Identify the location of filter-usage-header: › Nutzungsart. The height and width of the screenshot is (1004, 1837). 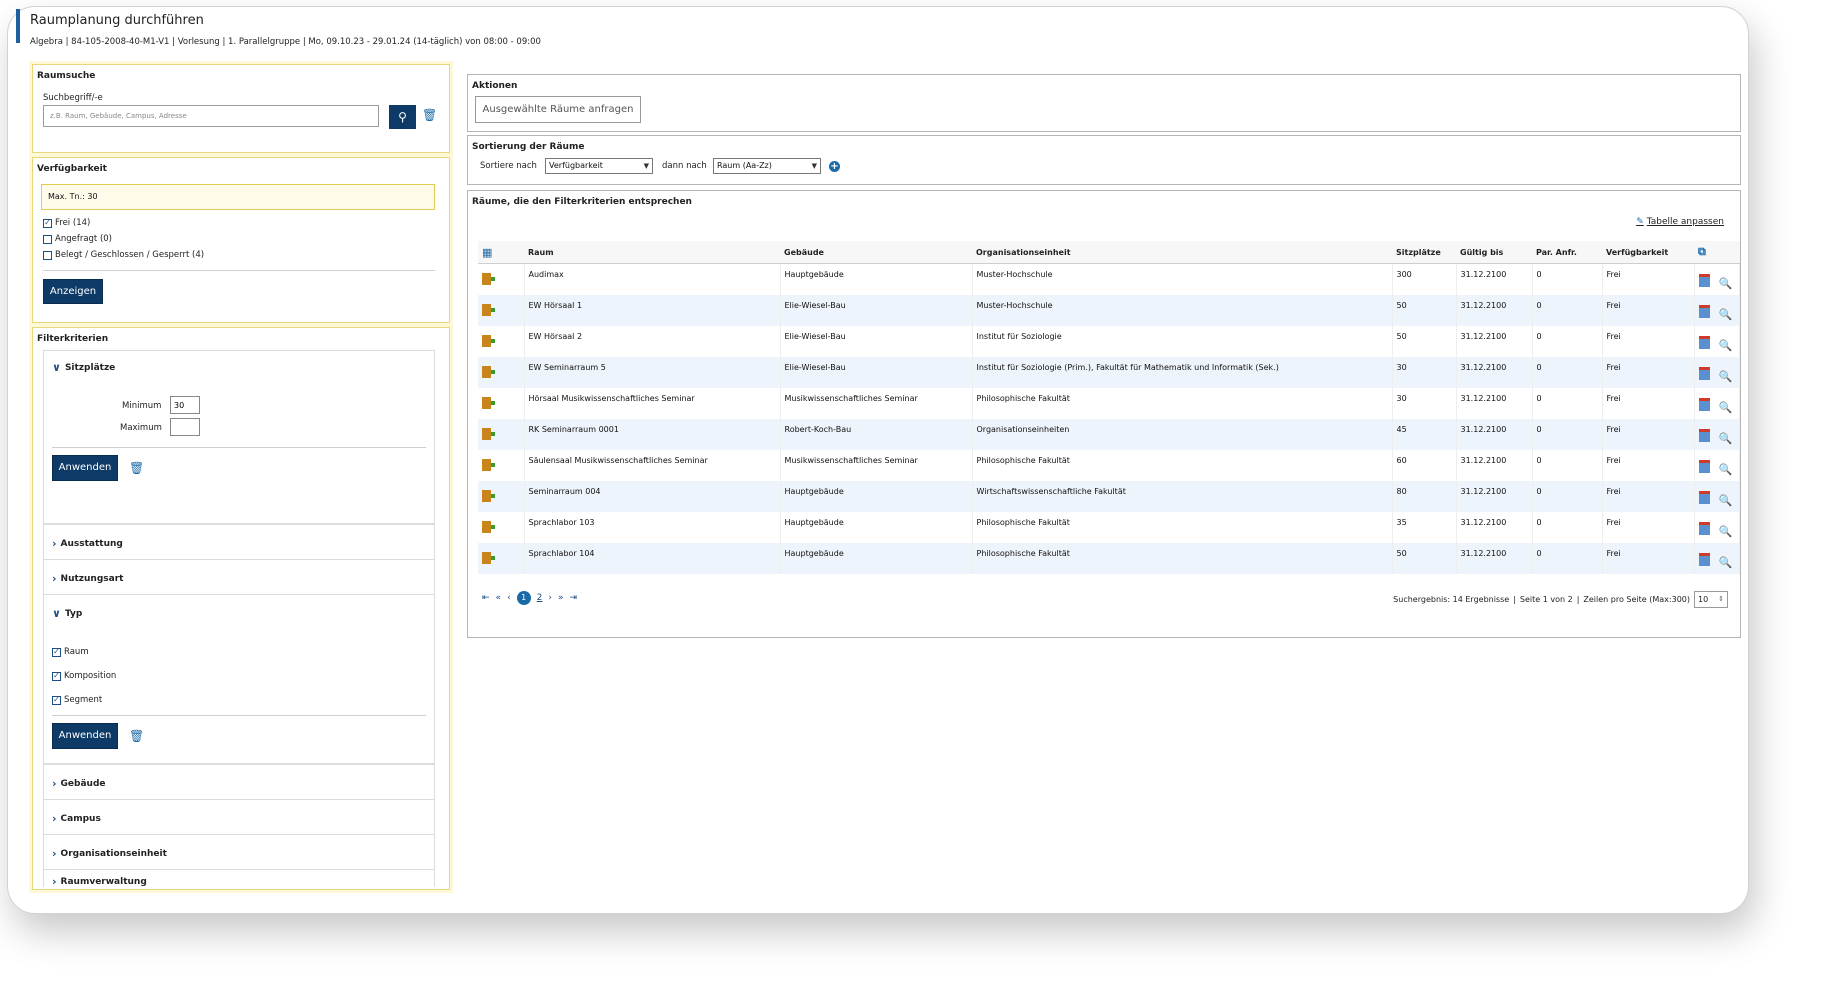
(87, 578).